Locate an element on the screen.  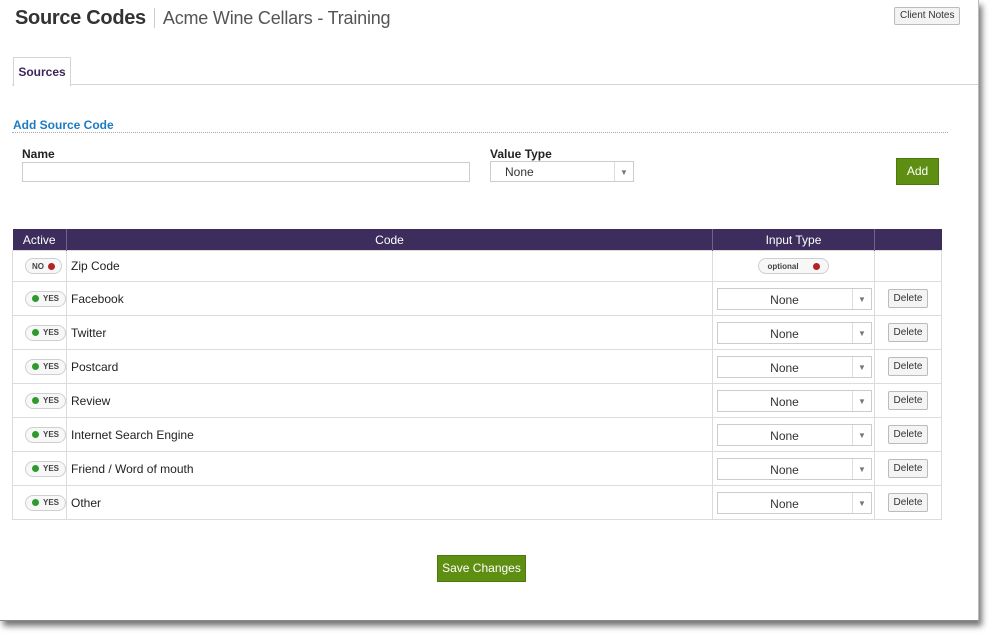
client-notes-button: Client Notes is located at coordinates (927, 16).